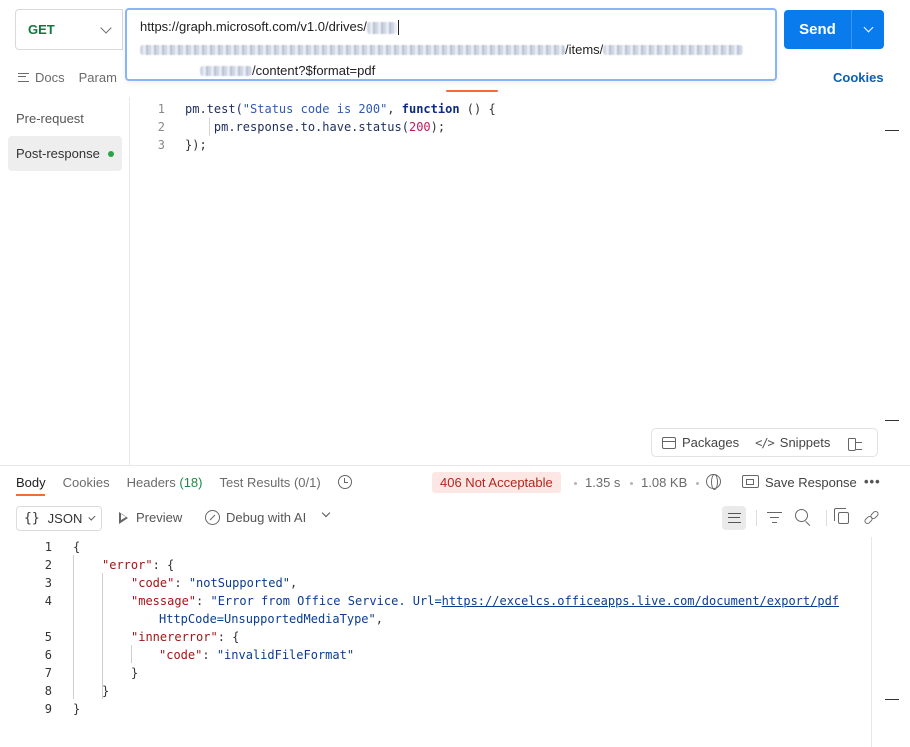 This screenshot has width=910, height=747. Describe the element at coordinates (871, 517) in the screenshot. I see `link-icon` at that location.